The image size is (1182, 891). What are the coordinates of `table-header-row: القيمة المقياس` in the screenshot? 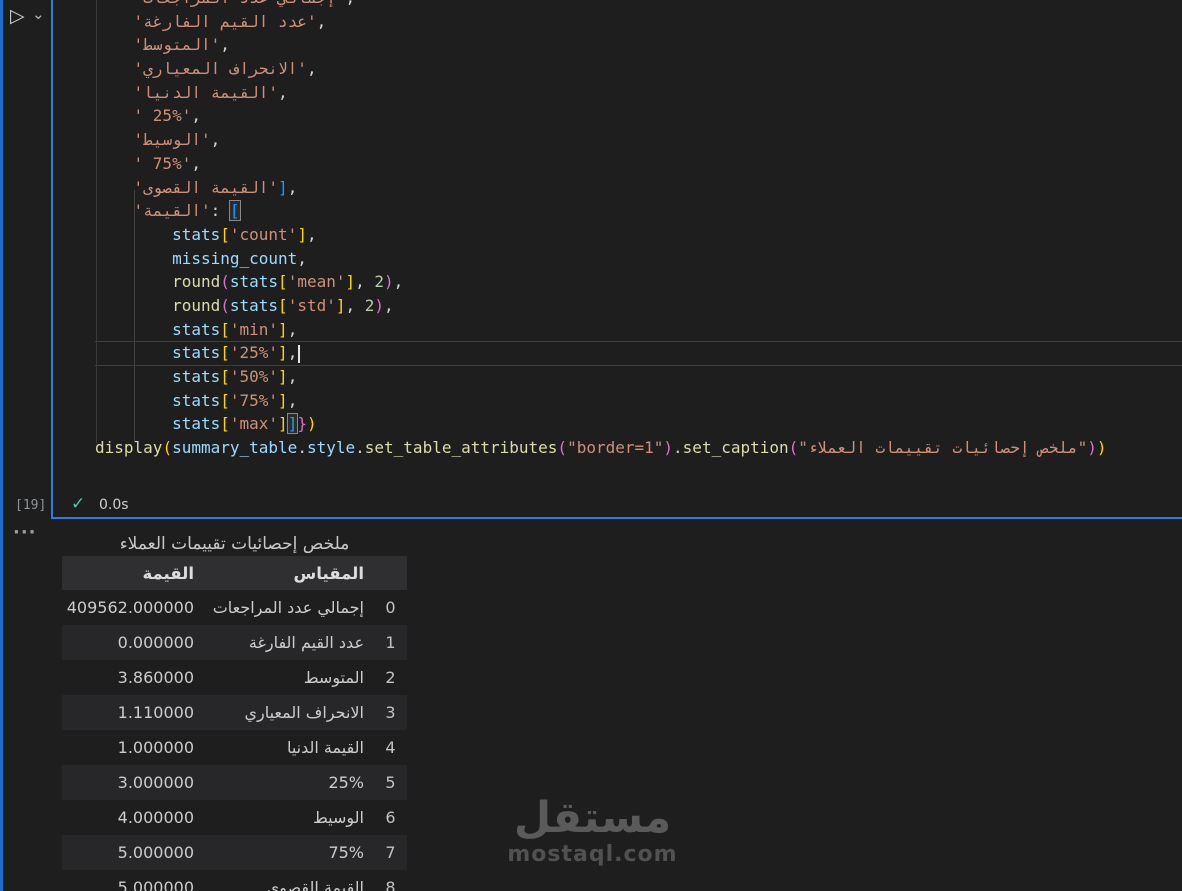 It's located at (234, 573).